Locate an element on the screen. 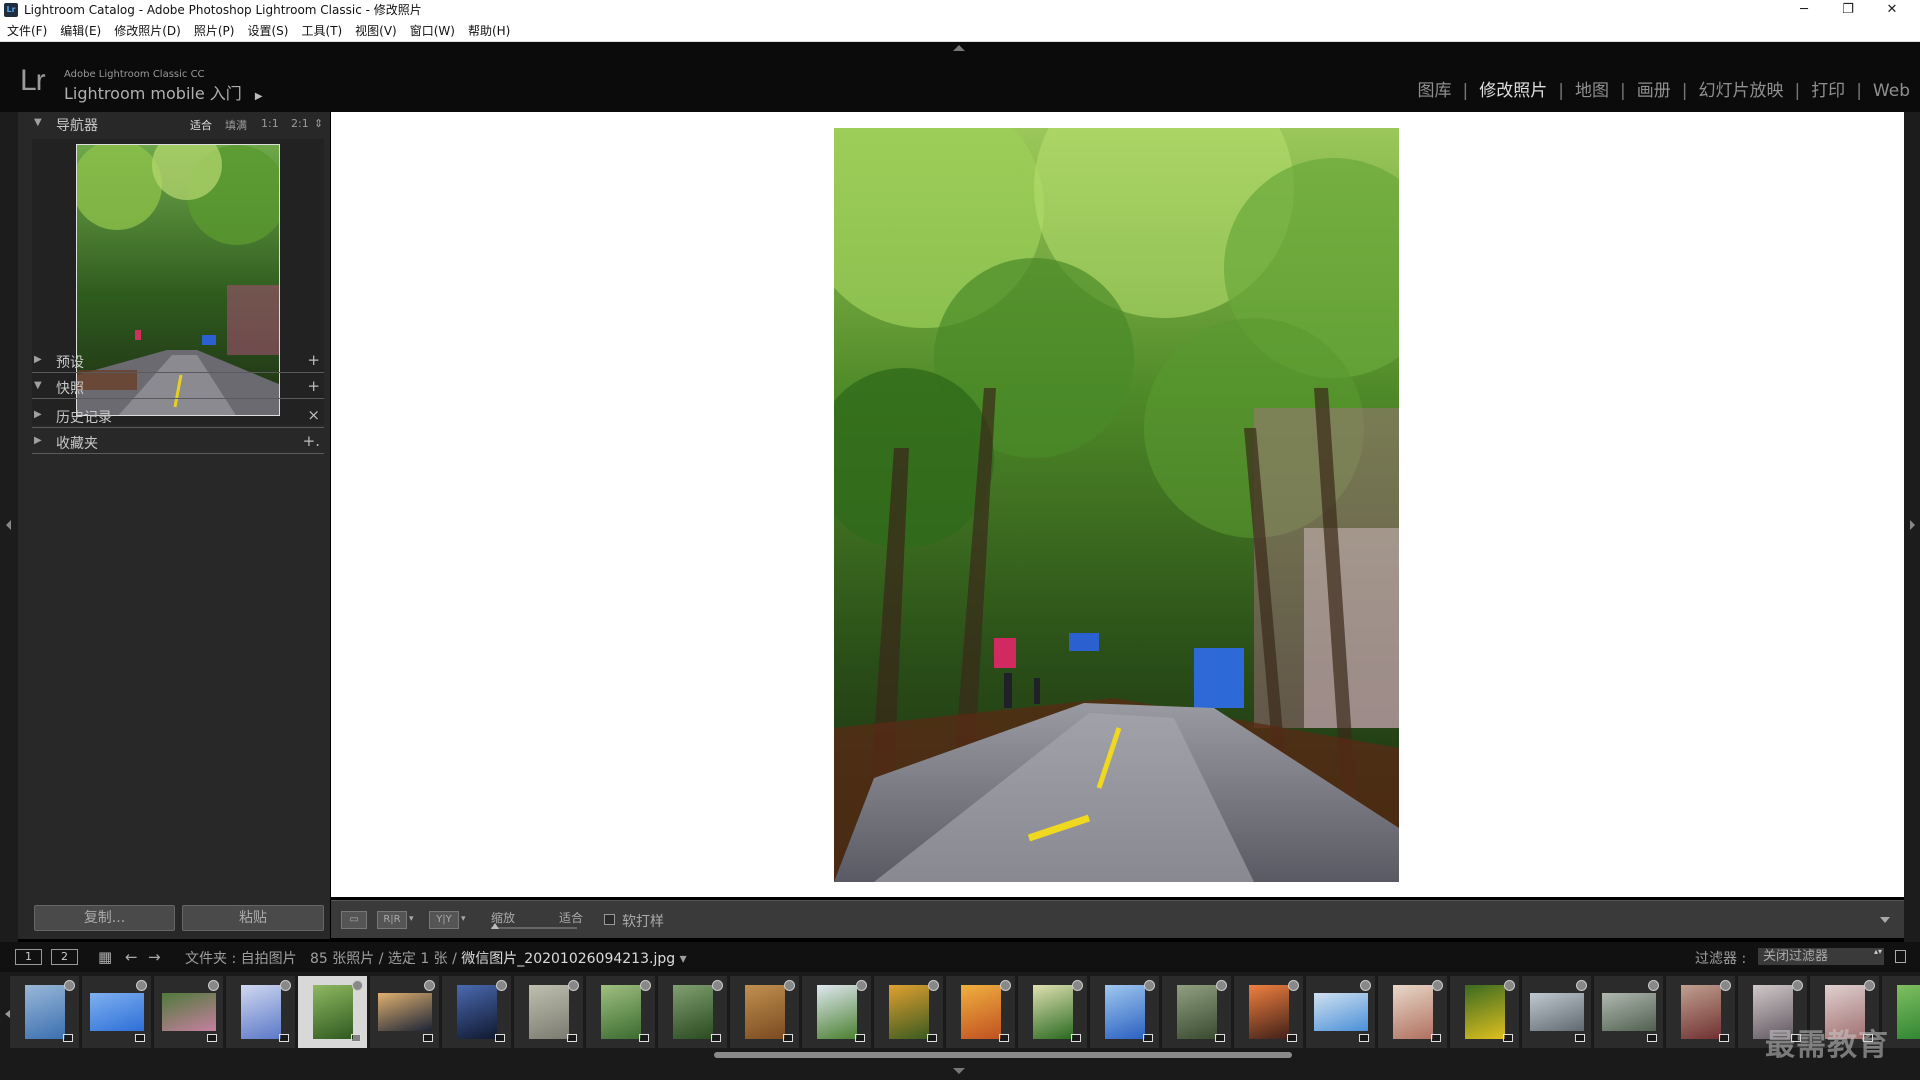 Image resolution: width=1920 pixels, height=1080 pixels. toolbar-menu-arrow is located at coordinates (1885, 920).